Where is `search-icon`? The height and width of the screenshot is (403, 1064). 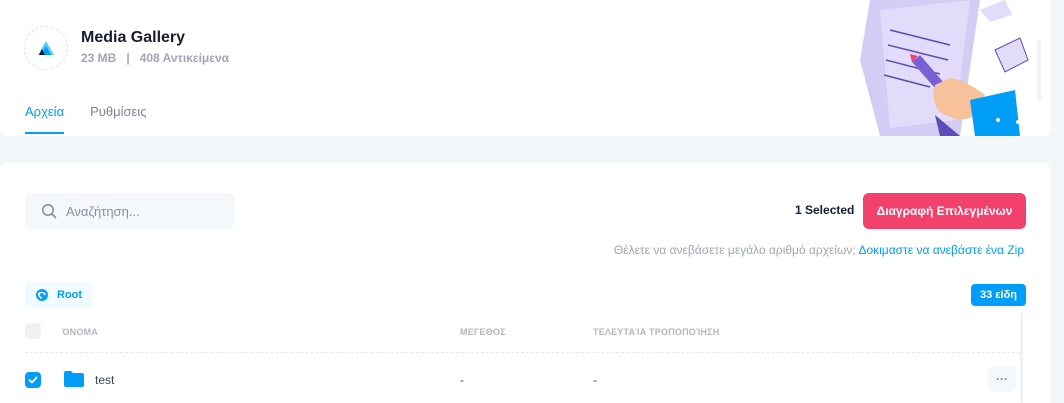
search-icon is located at coordinates (49, 211).